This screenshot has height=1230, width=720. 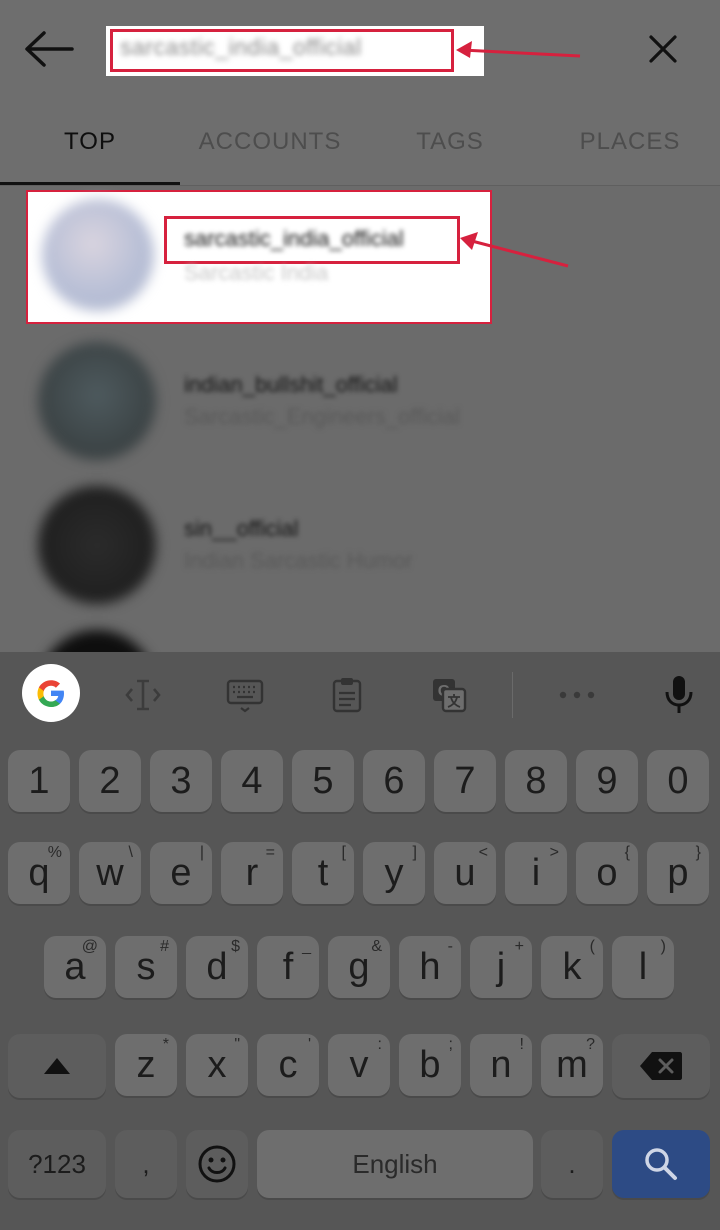 I want to click on key-h: h-, so click(x=430, y=967).